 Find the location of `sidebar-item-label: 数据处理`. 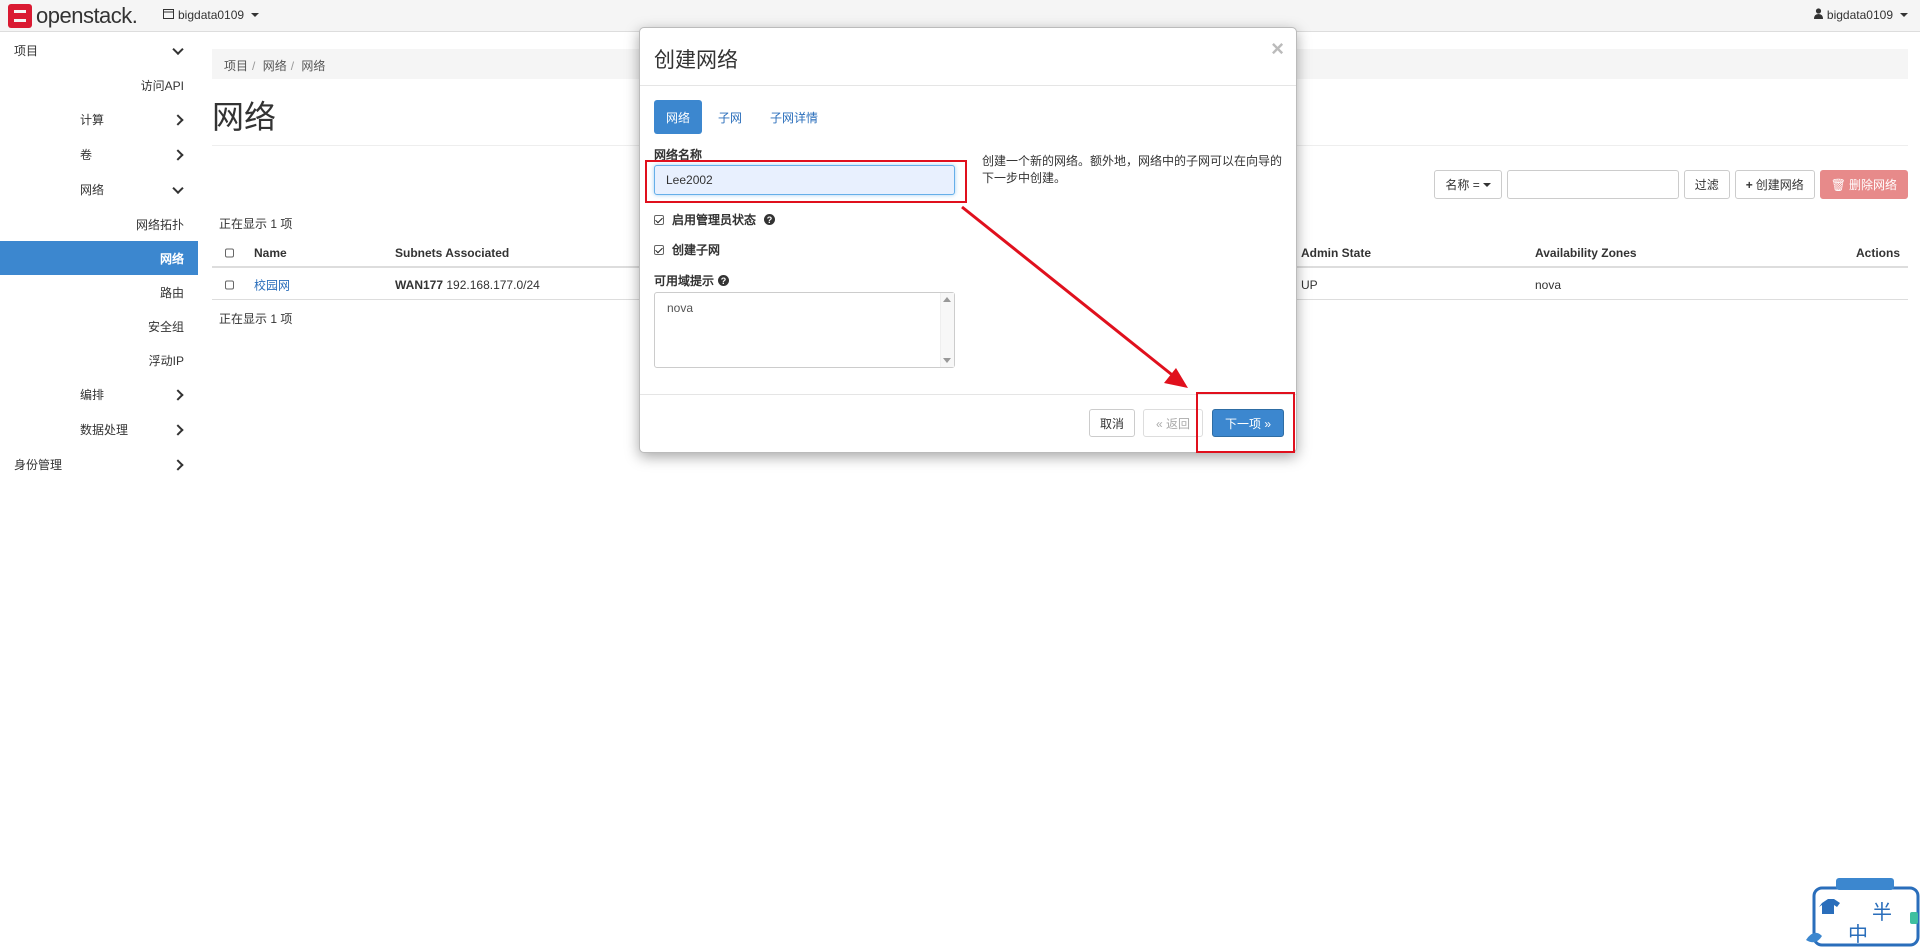

sidebar-item-label: 数据处理 is located at coordinates (104, 430).